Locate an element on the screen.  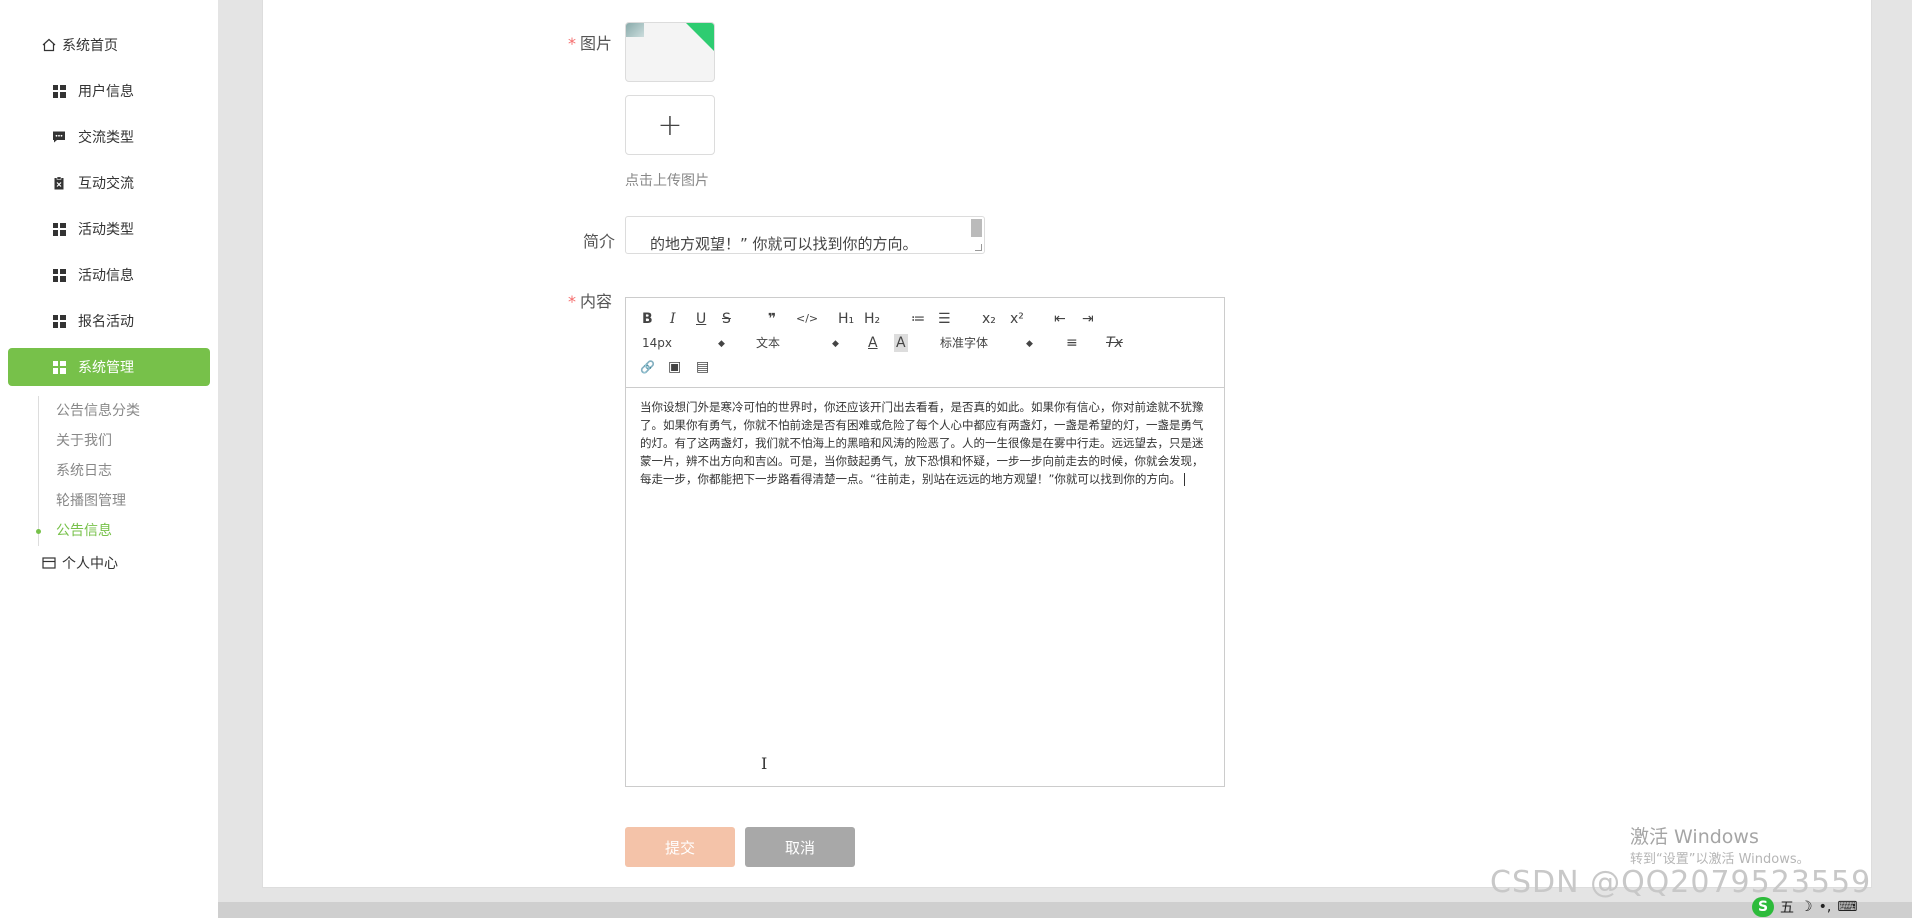
text-caret is located at coordinates (1184, 479).